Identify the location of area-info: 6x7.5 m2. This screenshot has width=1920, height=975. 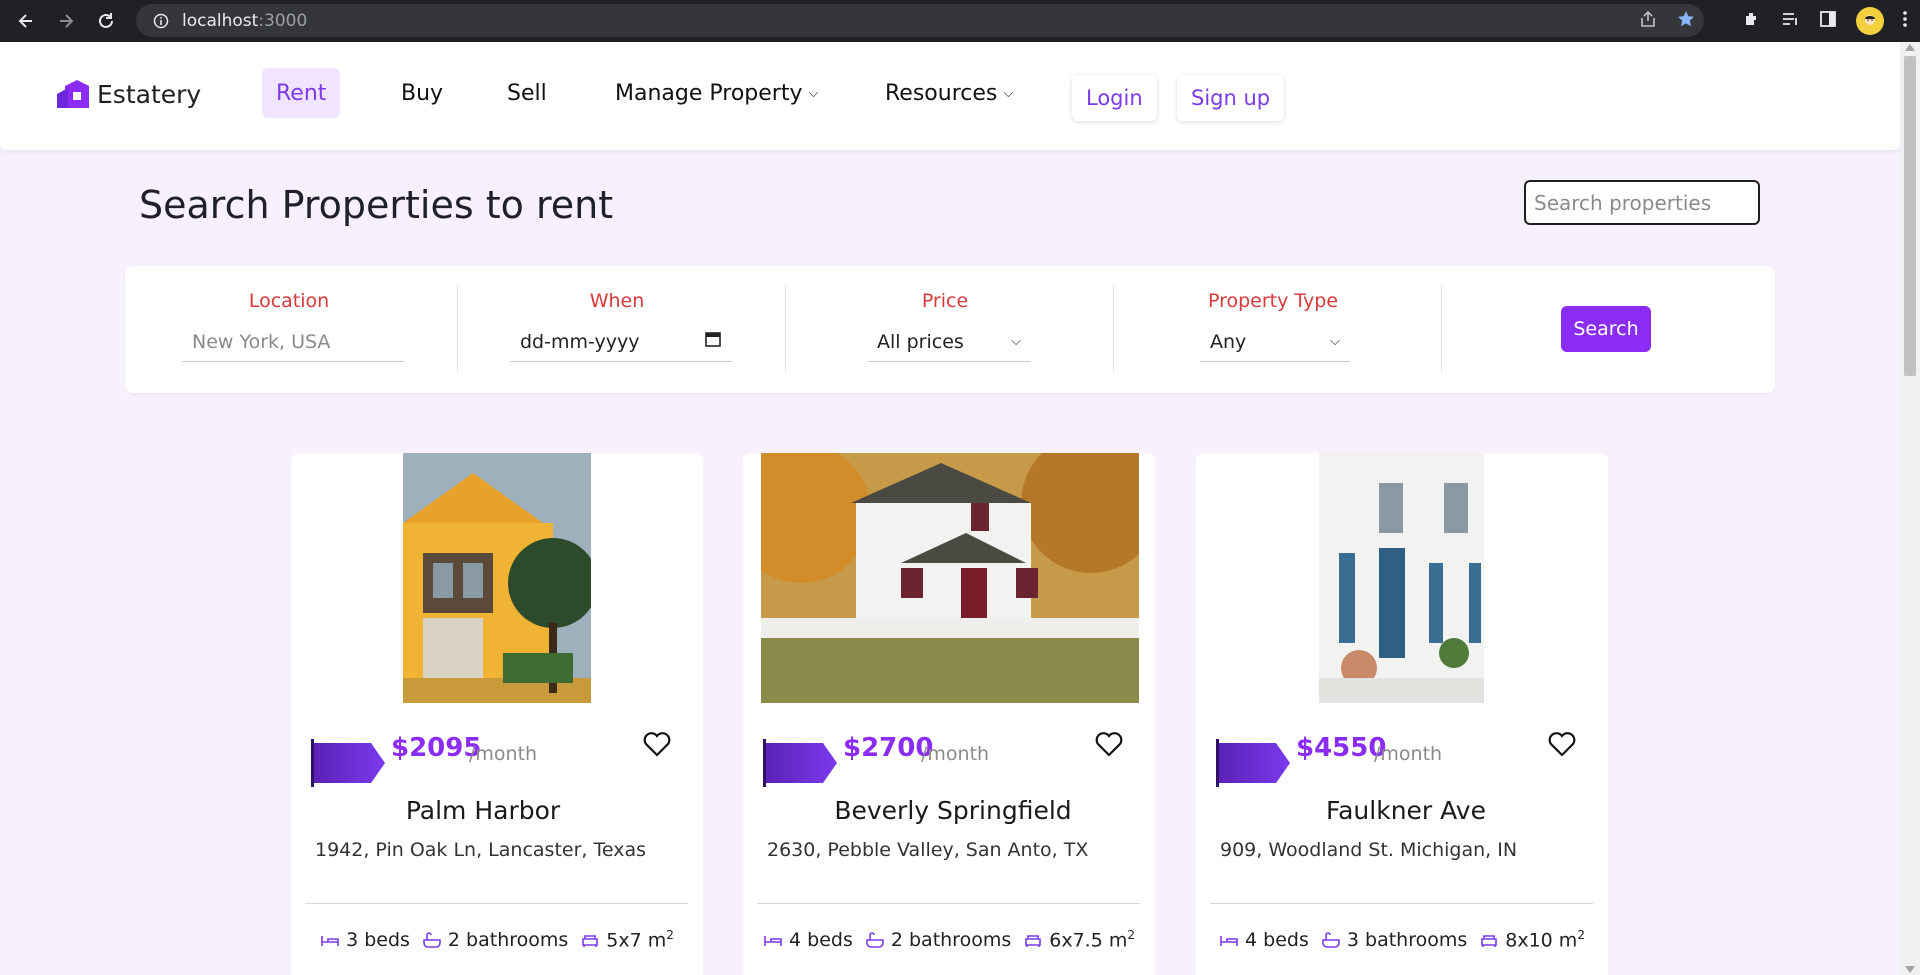
(1079, 939).